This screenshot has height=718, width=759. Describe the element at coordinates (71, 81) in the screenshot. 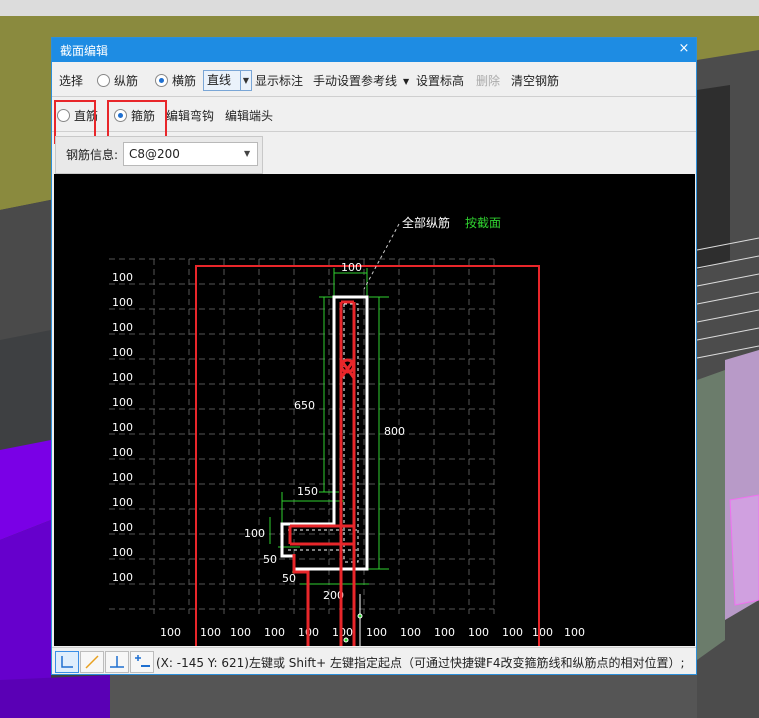

I see `select-button: 选择` at that location.